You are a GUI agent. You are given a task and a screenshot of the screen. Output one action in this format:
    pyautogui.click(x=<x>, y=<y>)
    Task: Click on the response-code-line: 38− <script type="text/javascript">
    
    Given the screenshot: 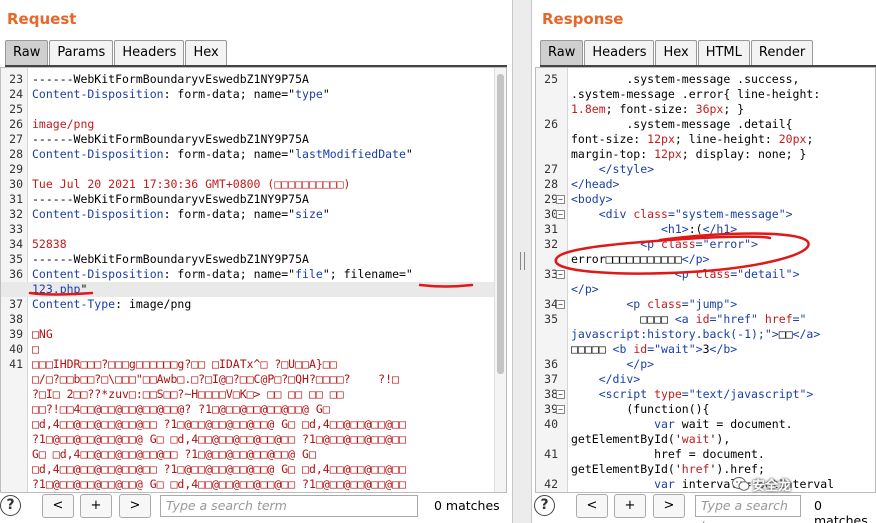 What is the action you would take?
    pyautogui.click(x=699, y=394)
    